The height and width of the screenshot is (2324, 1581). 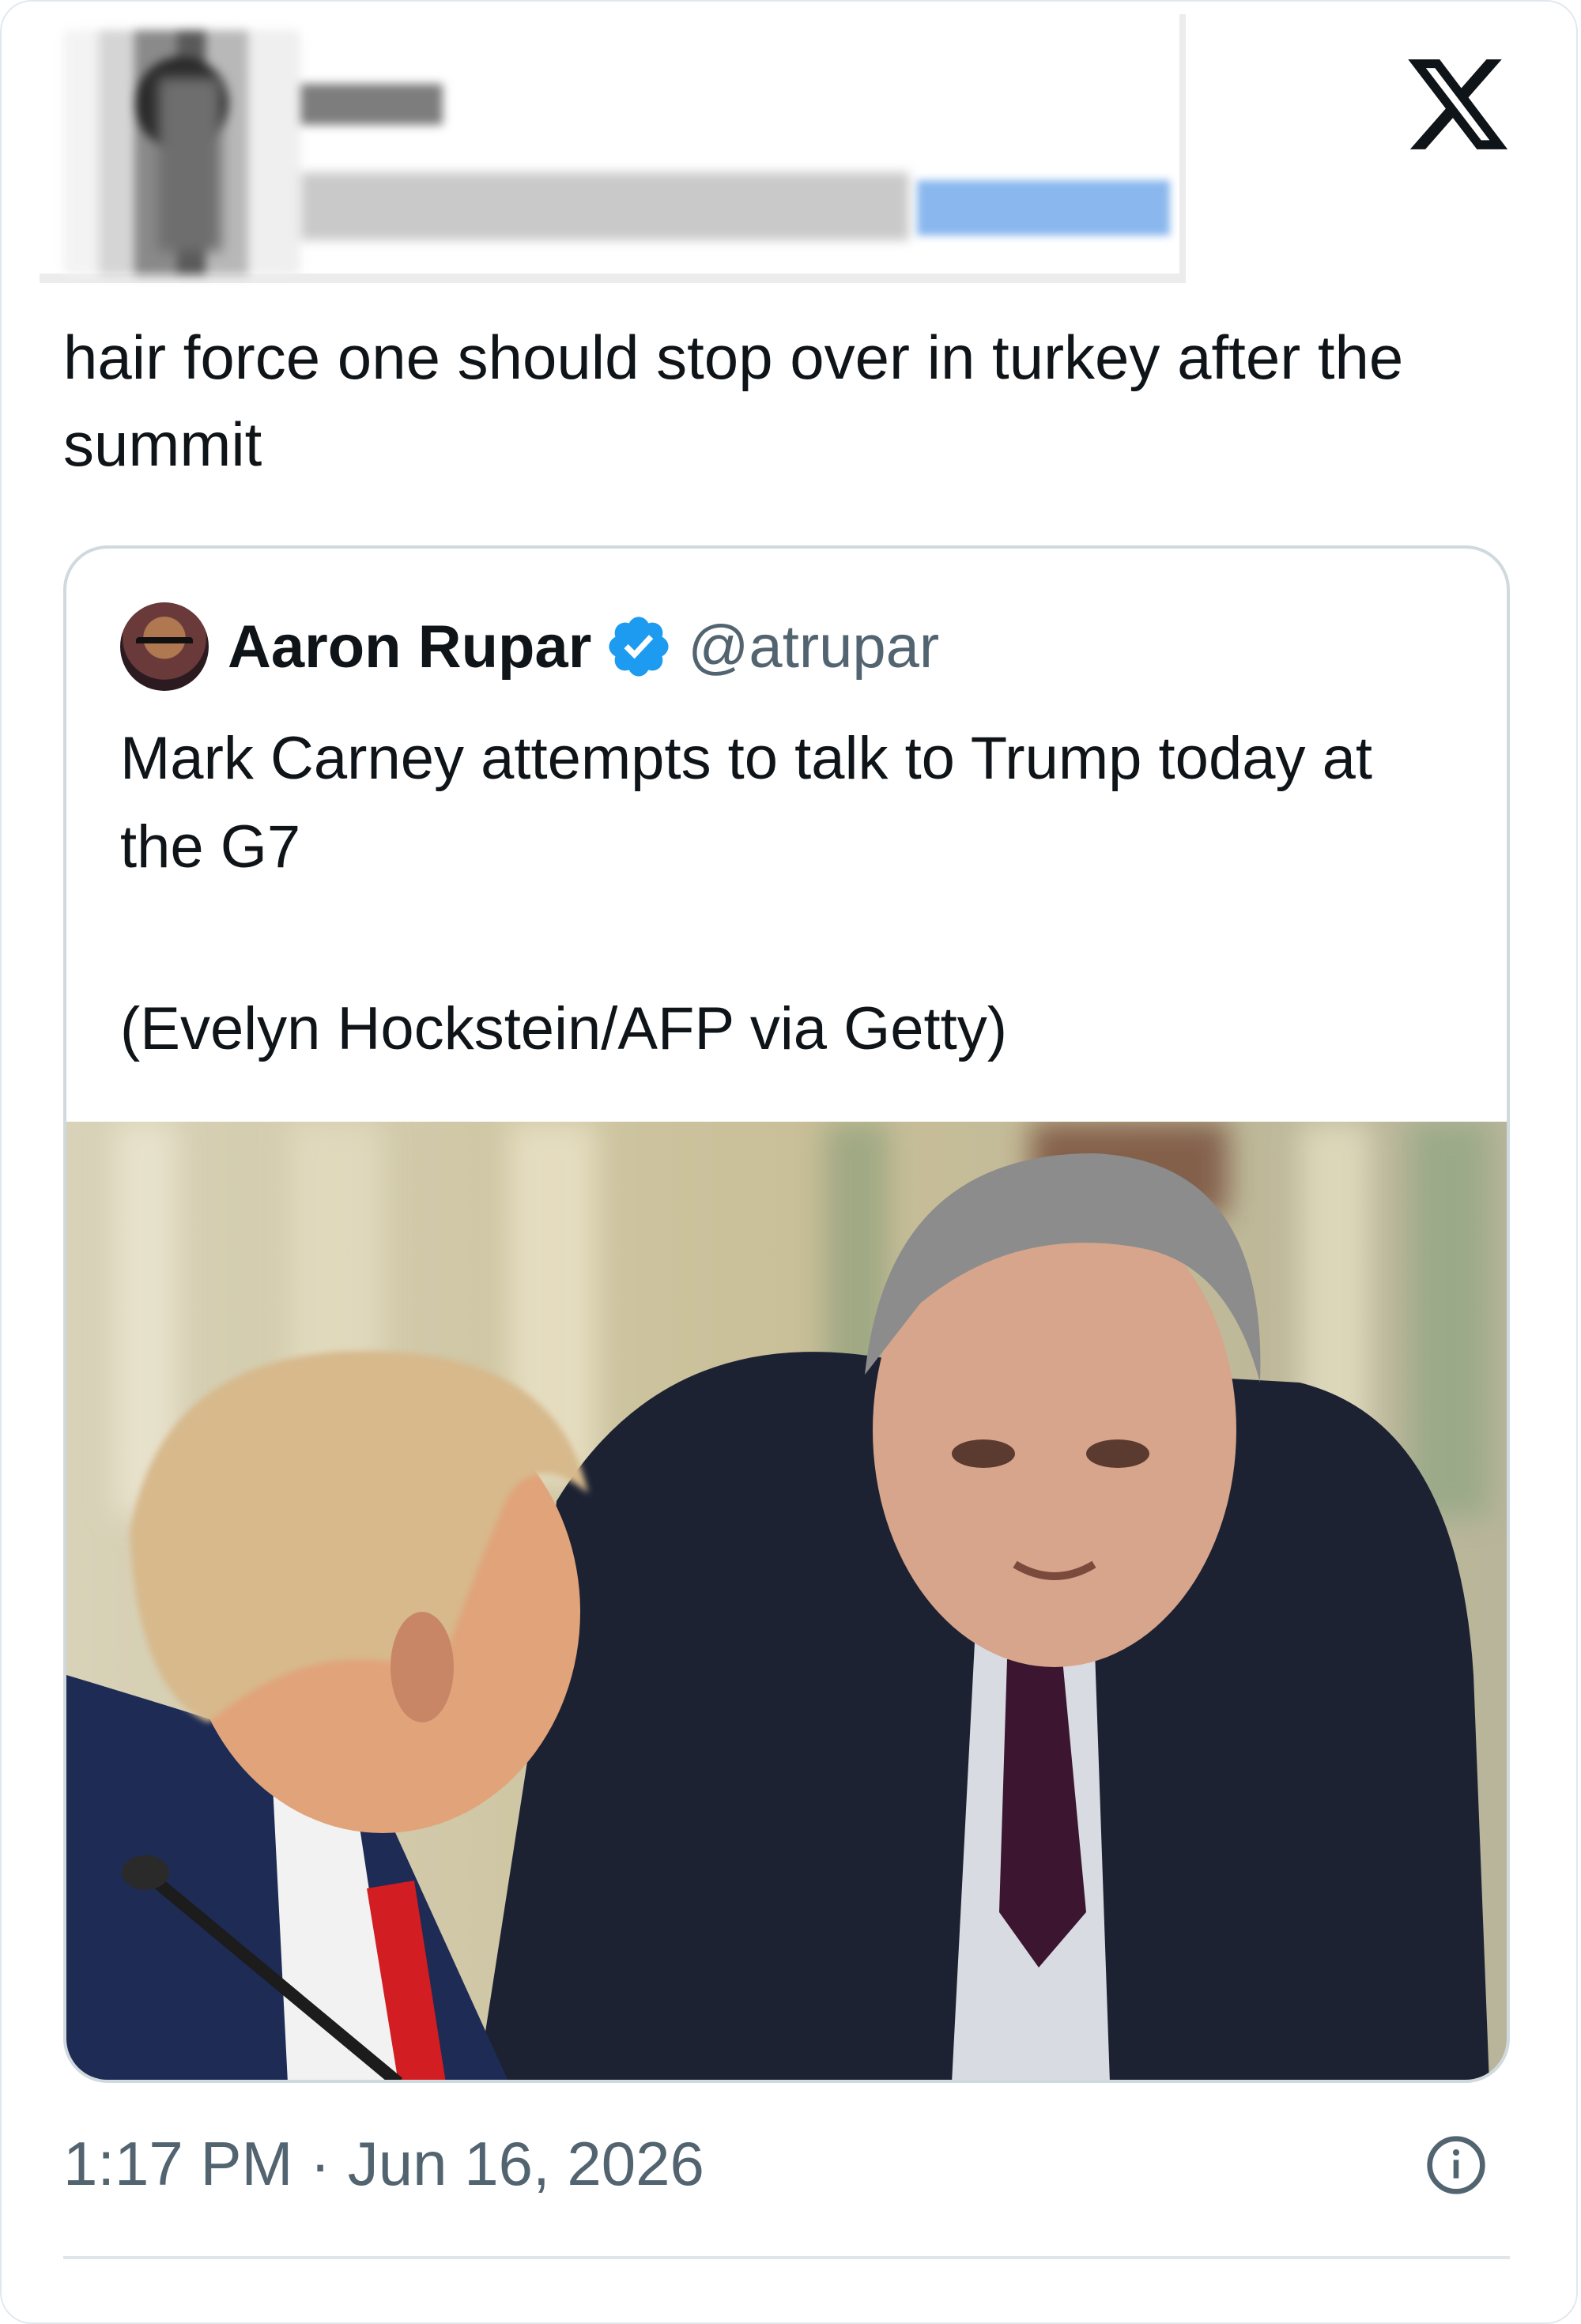 I want to click on quoted-post-header: Aaron Rupar @atrupar, so click(x=529, y=646).